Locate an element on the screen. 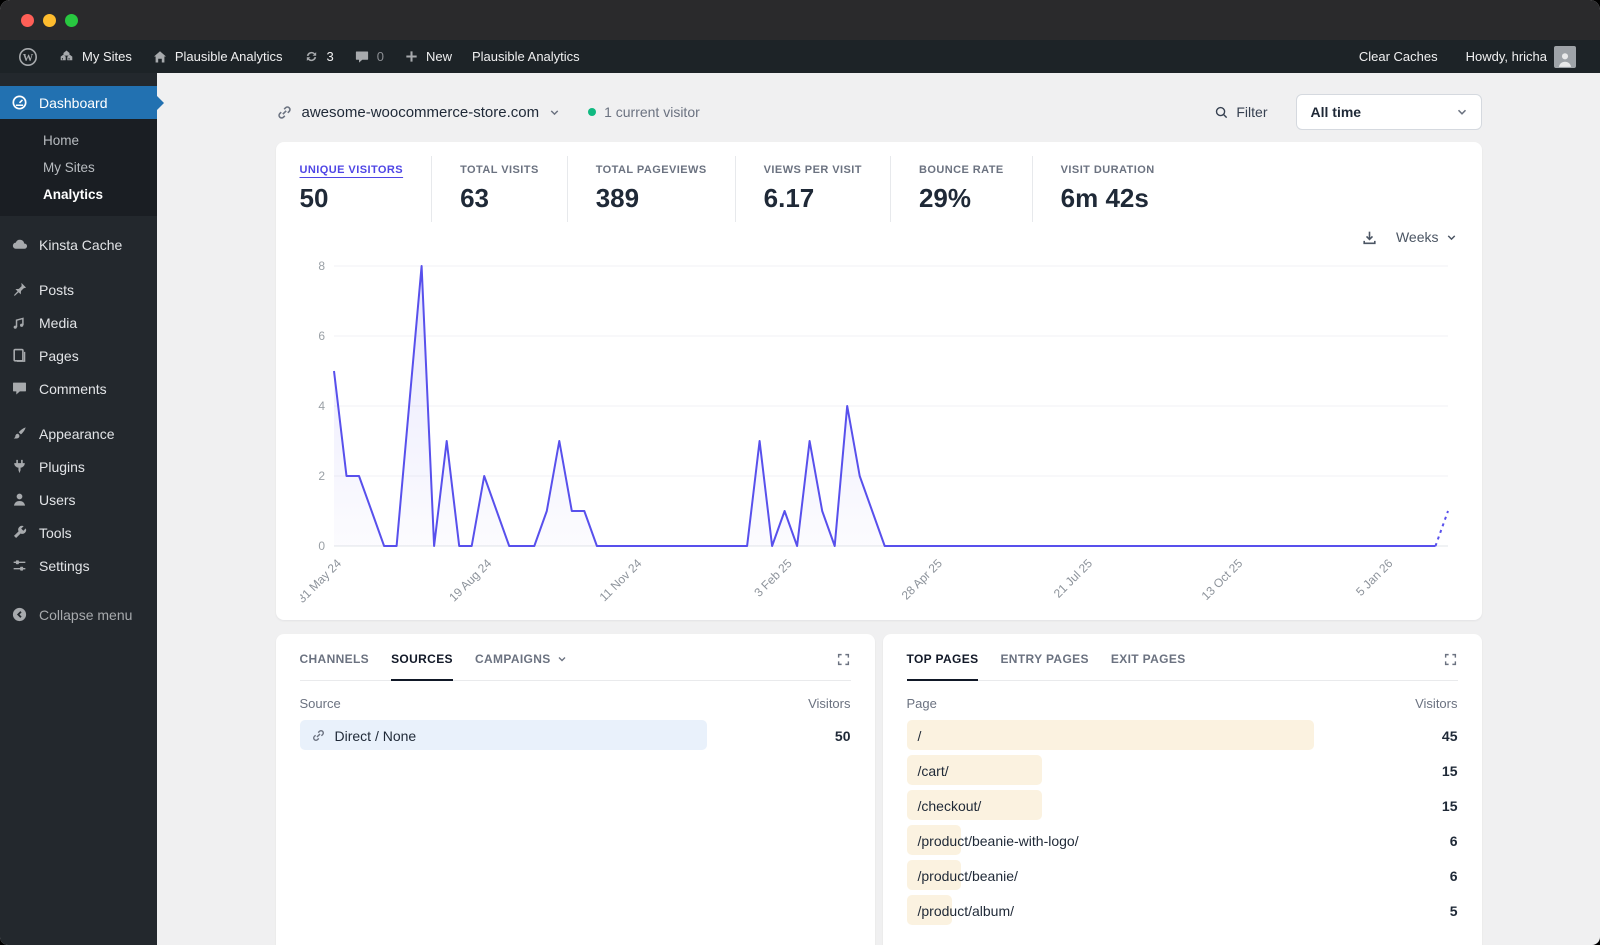 The width and height of the screenshot is (1600, 945). visitors-column-header: Visitors is located at coordinates (1436, 703).